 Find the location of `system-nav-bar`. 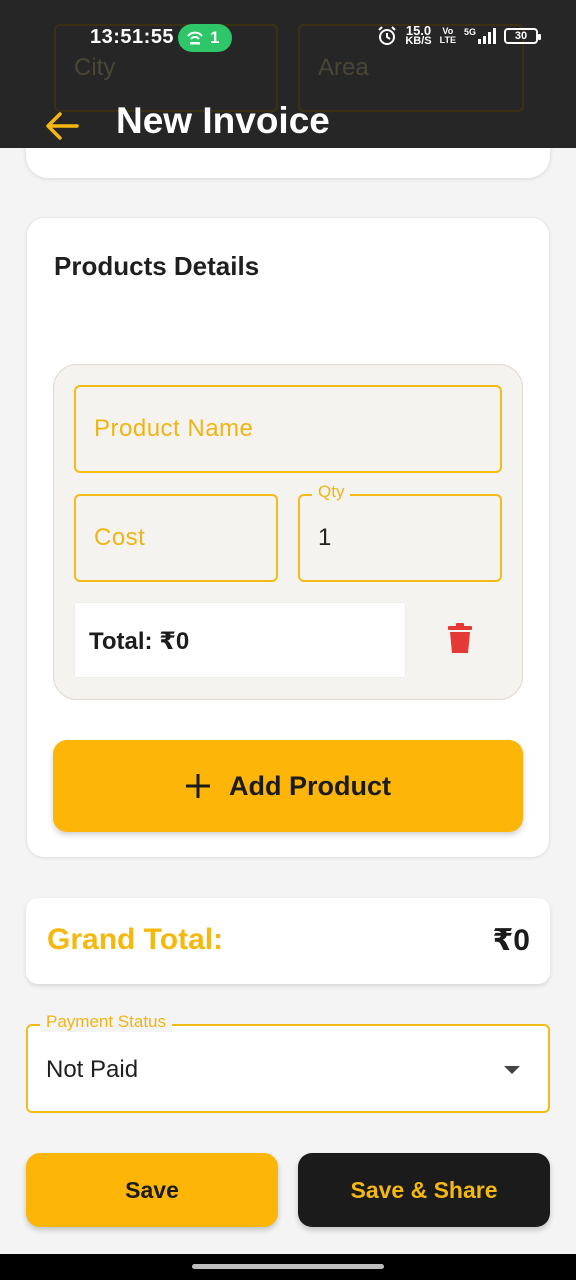

system-nav-bar is located at coordinates (288, 1267).